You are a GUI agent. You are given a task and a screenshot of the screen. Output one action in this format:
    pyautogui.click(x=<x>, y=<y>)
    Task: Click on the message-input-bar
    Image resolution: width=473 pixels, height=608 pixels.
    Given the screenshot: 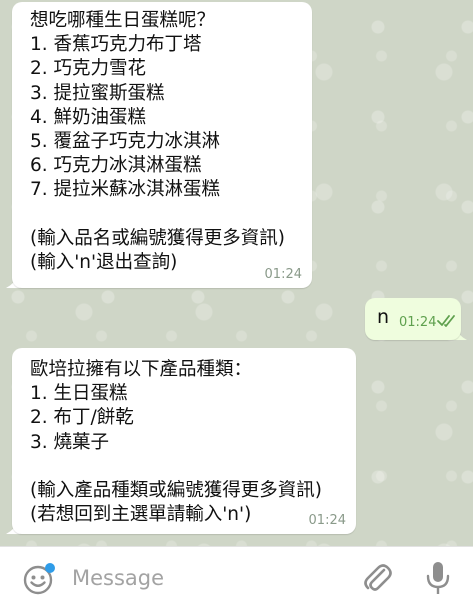 What is the action you would take?
    pyautogui.click(x=236, y=577)
    